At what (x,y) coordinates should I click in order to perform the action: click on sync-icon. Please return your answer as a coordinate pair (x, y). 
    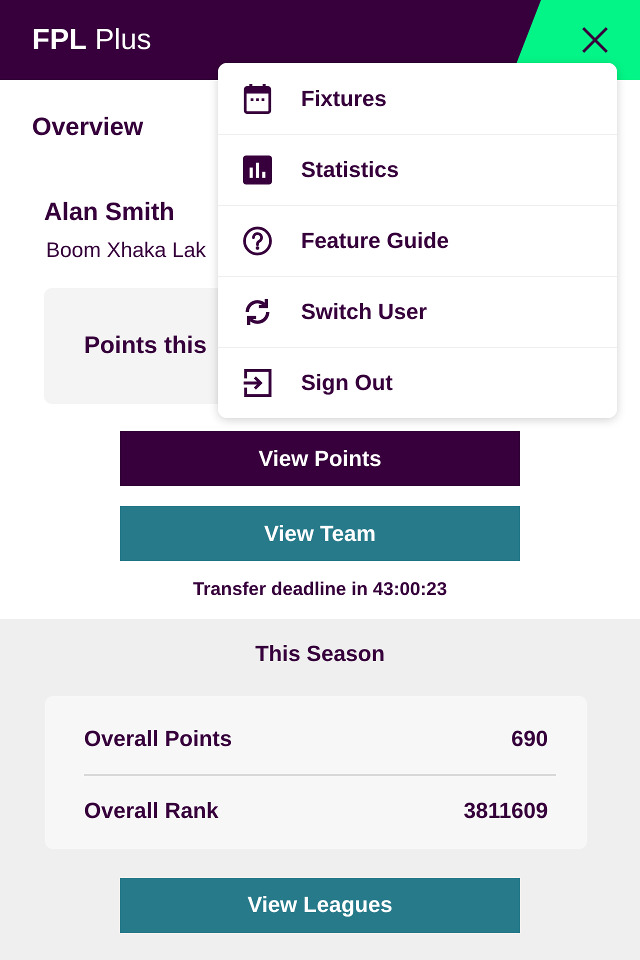
    Looking at the image, I should click on (257, 312).